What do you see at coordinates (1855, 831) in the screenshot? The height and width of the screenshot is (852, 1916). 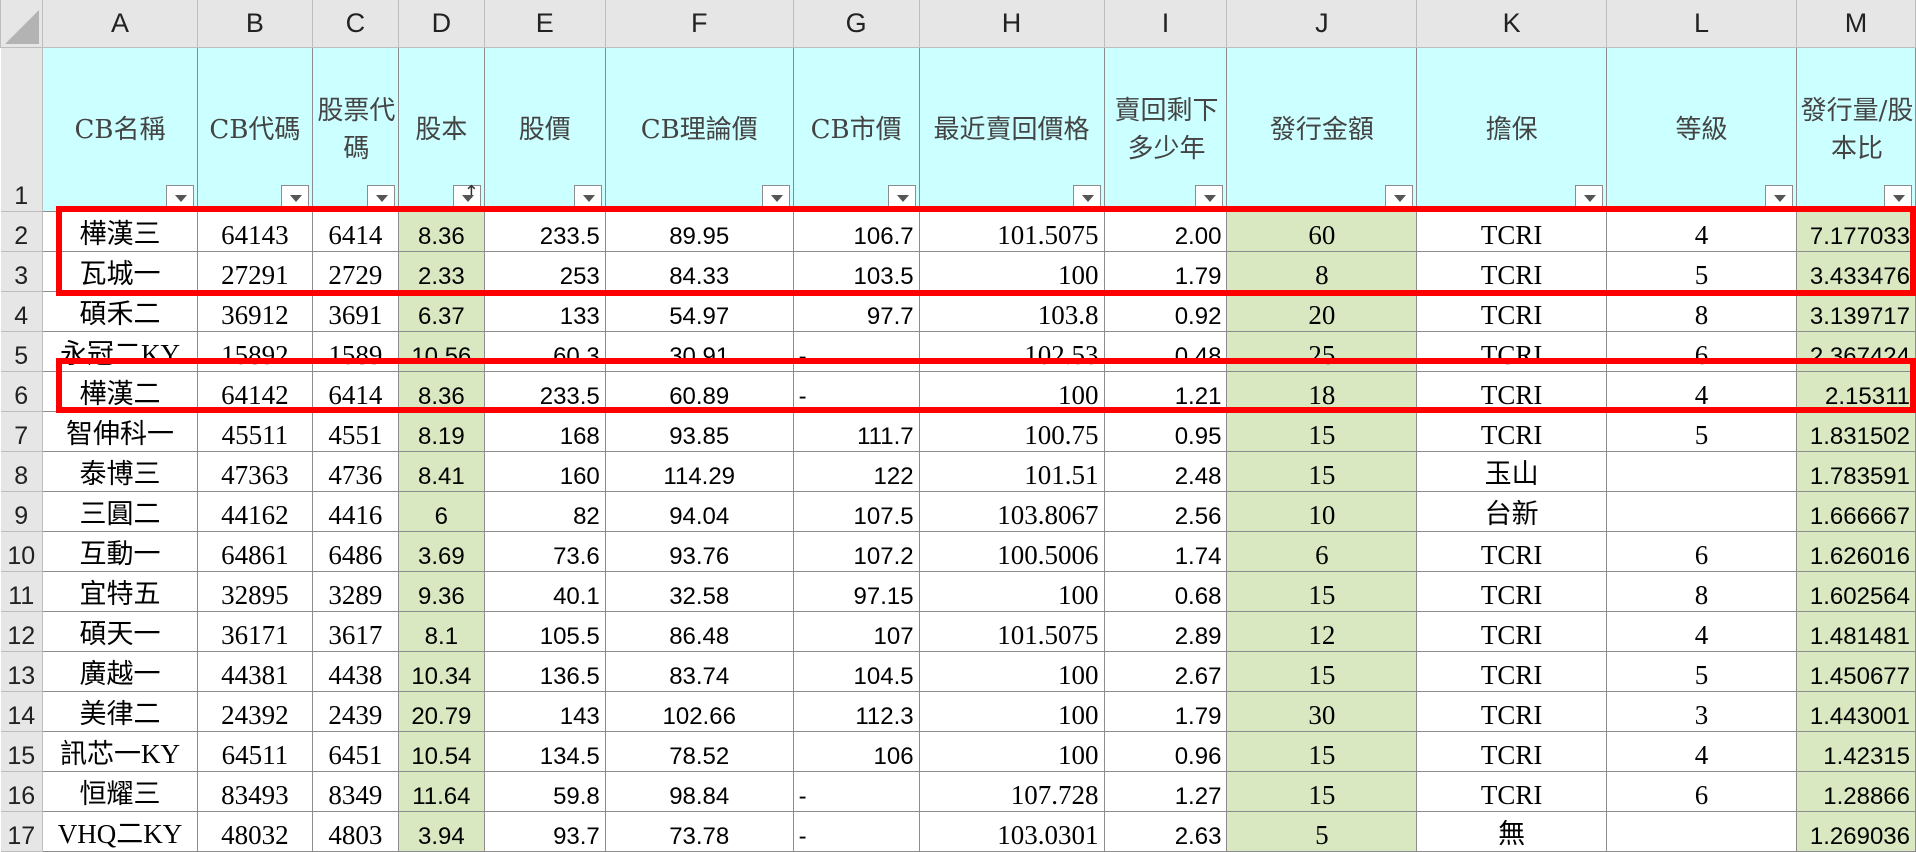 I see `cell-ratio: 1.269036` at bounding box center [1855, 831].